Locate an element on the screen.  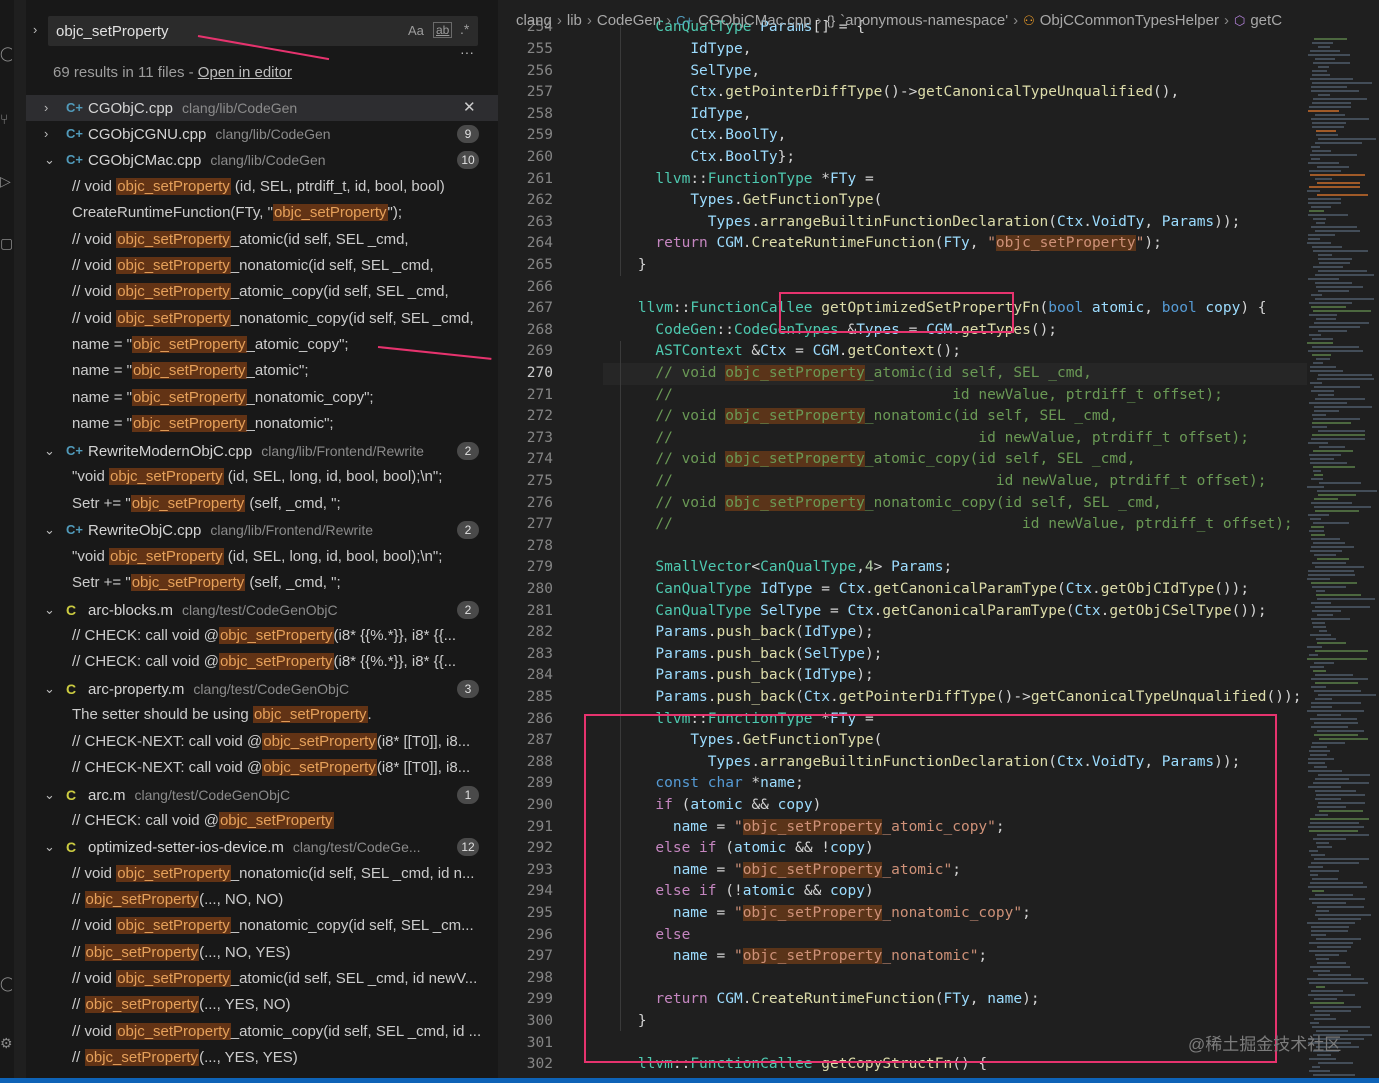
more-options-button: ··· is located at coordinates (467, 52).